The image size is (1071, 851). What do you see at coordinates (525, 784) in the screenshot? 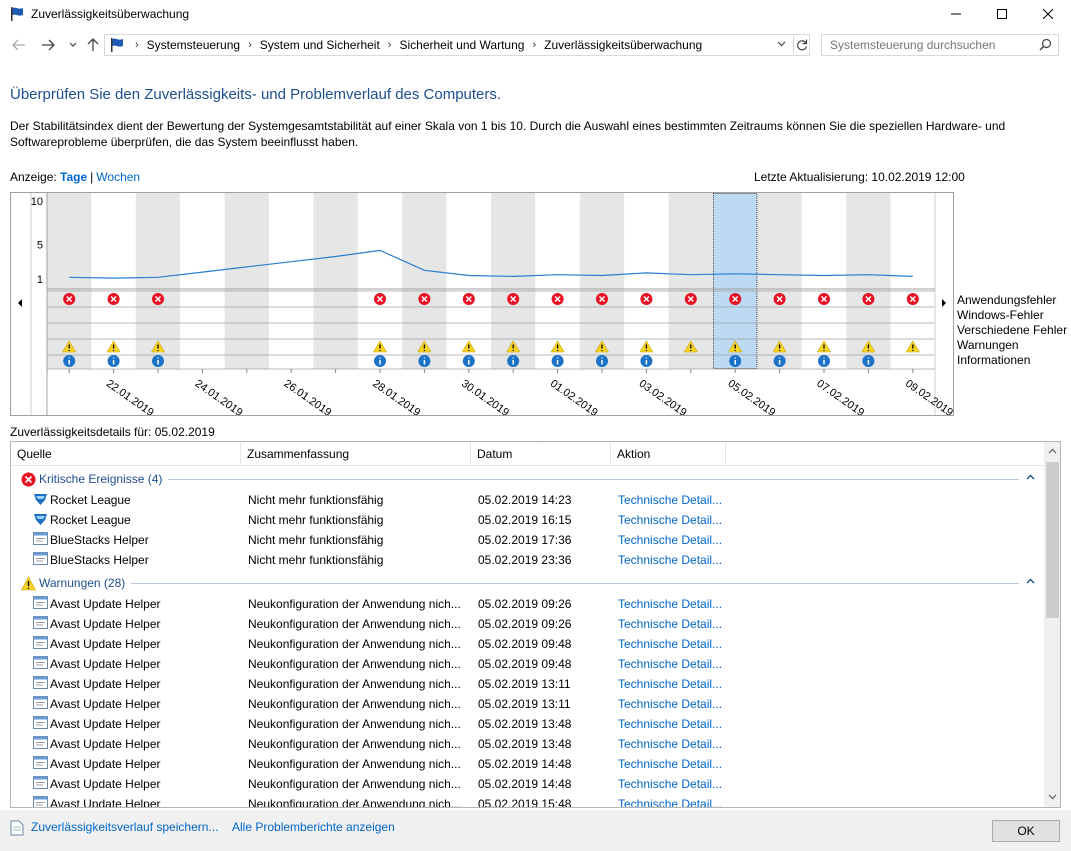
I see `row-date: 05.02.2019 14:48` at bounding box center [525, 784].